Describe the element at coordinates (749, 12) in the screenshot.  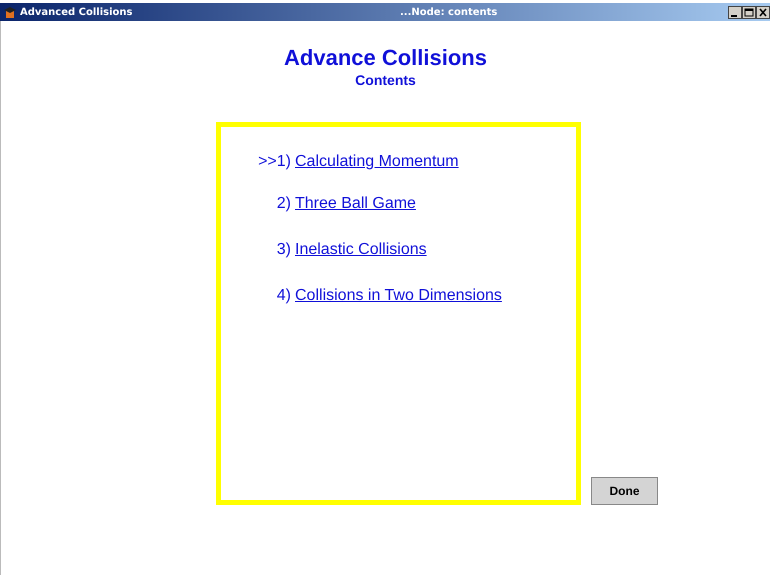
I see `maximize-icon` at that location.